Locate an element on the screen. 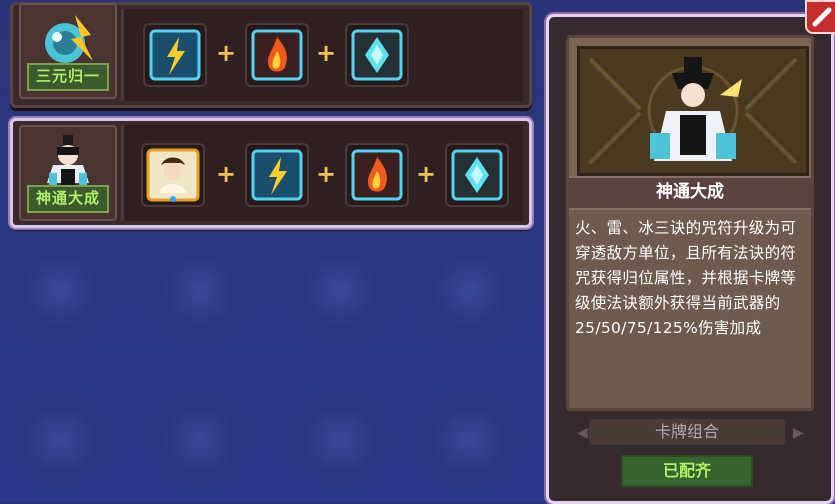 This screenshot has width=835, height=504. spirit-girl-card-icon is located at coordinates (173, 175).